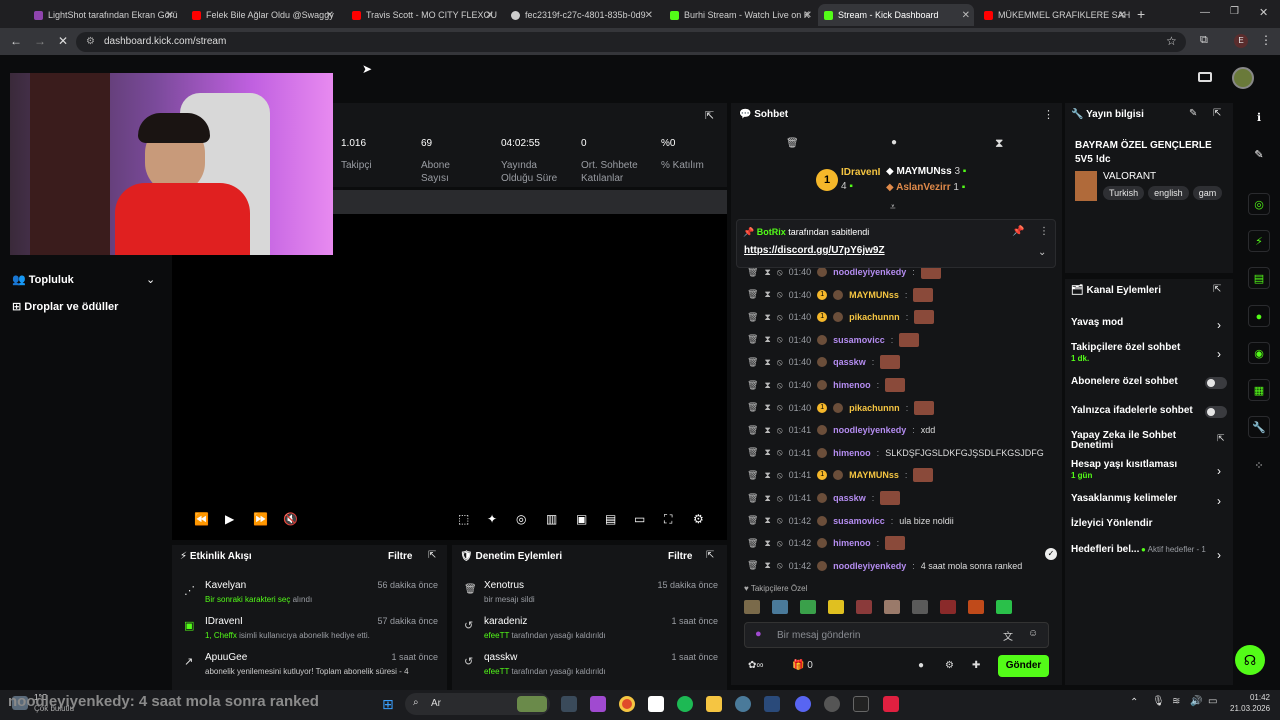 The height and width of the screenshot is (720, 1280). What do you see at coordinates (1259, 390) in the screenshot?
I see `cards-icon: ▦` at bounding box center [1259, 390].